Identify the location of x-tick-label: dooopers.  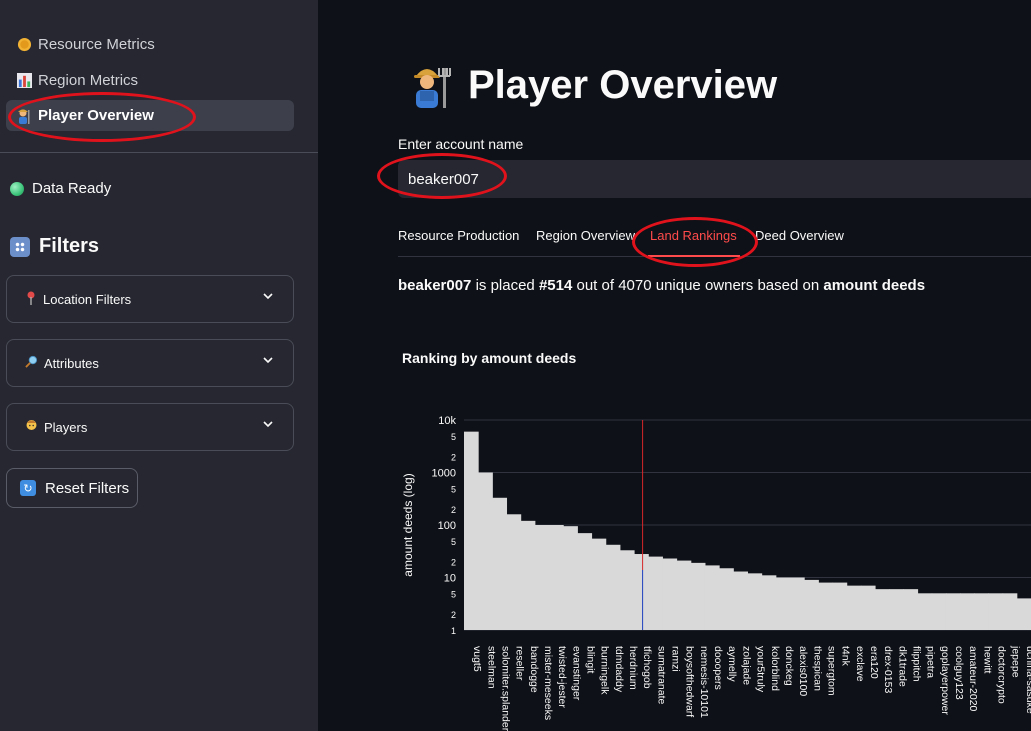
(718, 668).